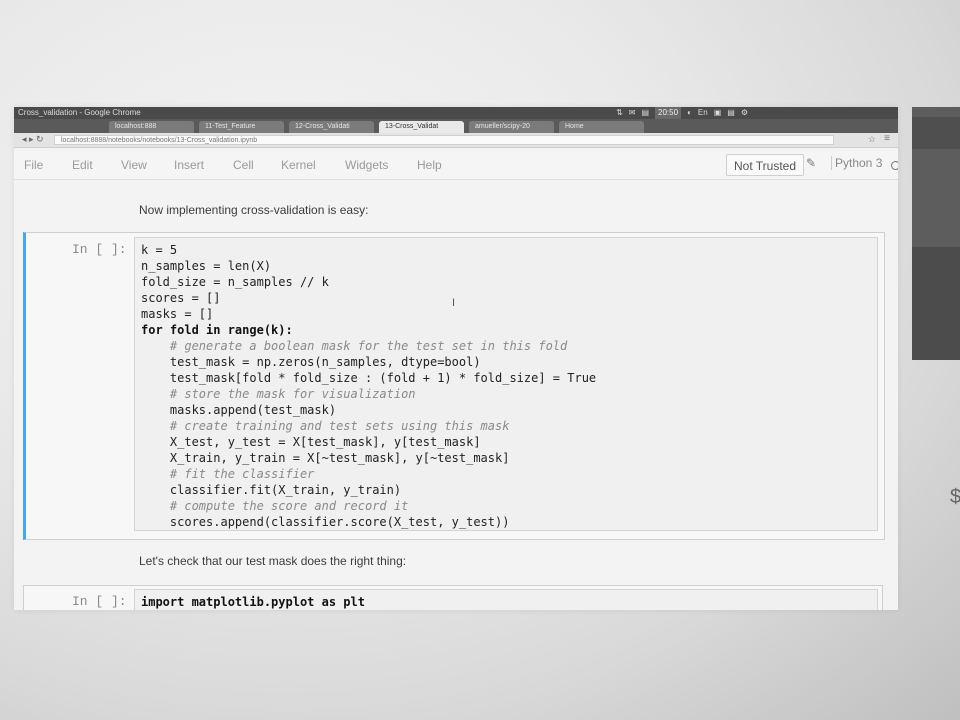 The height and width of the screenshot is (720, 960). Describe the element at coordinates (936, 233) in the screenshot. I see `adjacent-window-edge` at that location.